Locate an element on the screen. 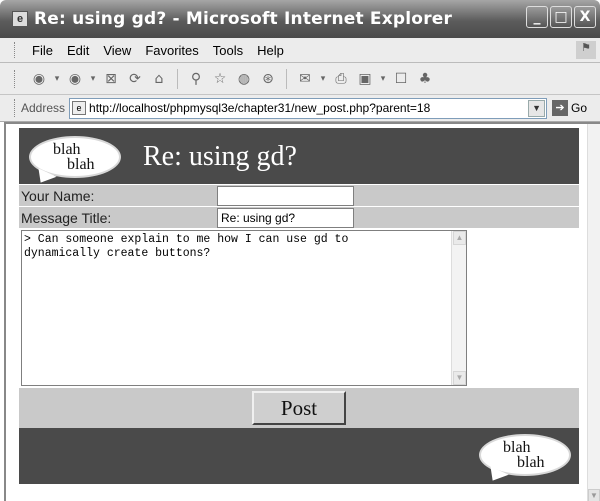 The width and height of the screenshot is (600, 501). menu-file: File is located at coordinates (42, 50).